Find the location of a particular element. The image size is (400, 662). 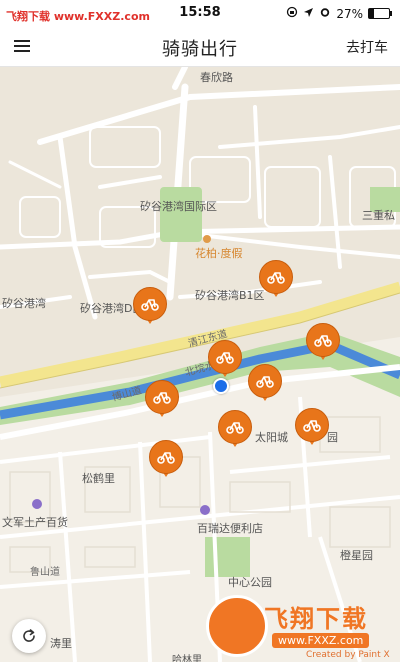

map-label-district: 矽谷港湾国际区 is located at coordinates (178, 206).